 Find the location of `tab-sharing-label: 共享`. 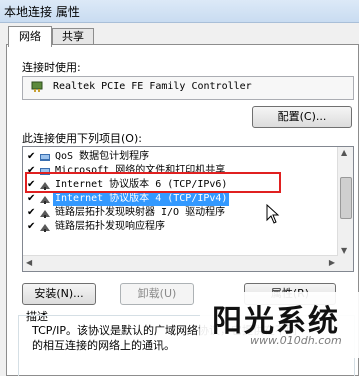

tab-sharing-label: 共享 is located at coordinates (73, 36).